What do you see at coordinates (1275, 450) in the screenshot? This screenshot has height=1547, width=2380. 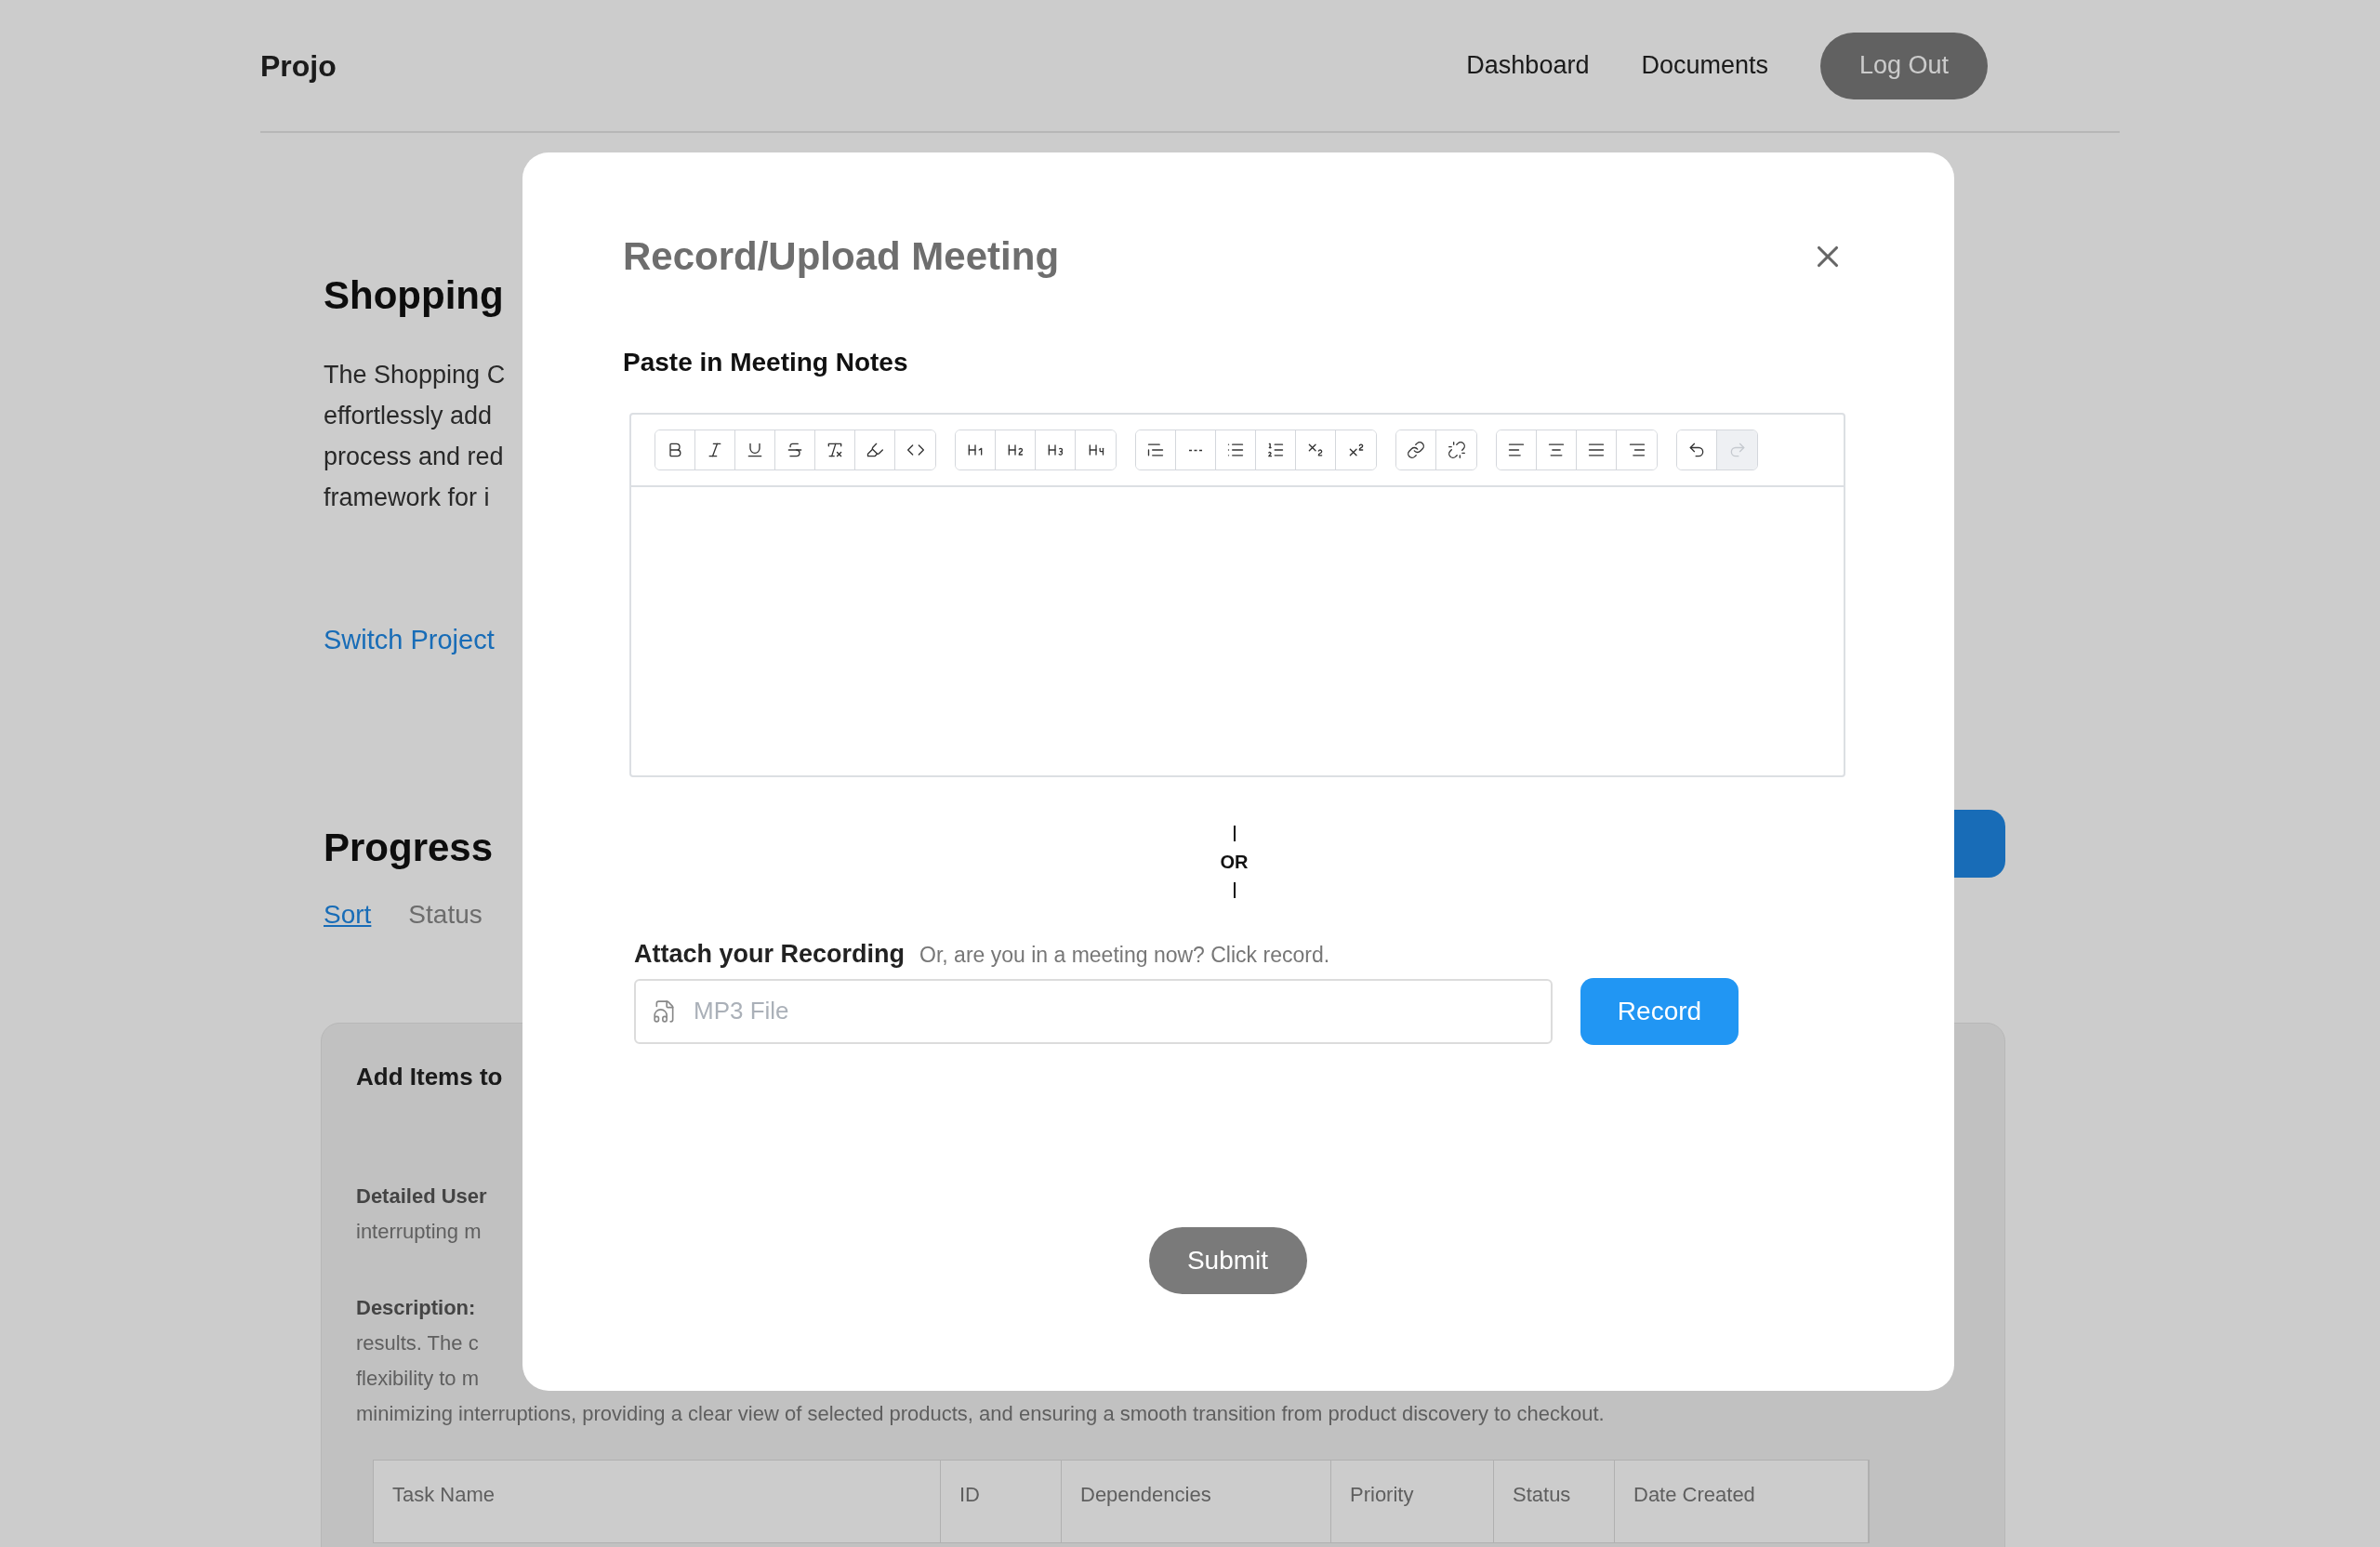 I see `numbered-list-icon` at bounding box center [1275, 450].